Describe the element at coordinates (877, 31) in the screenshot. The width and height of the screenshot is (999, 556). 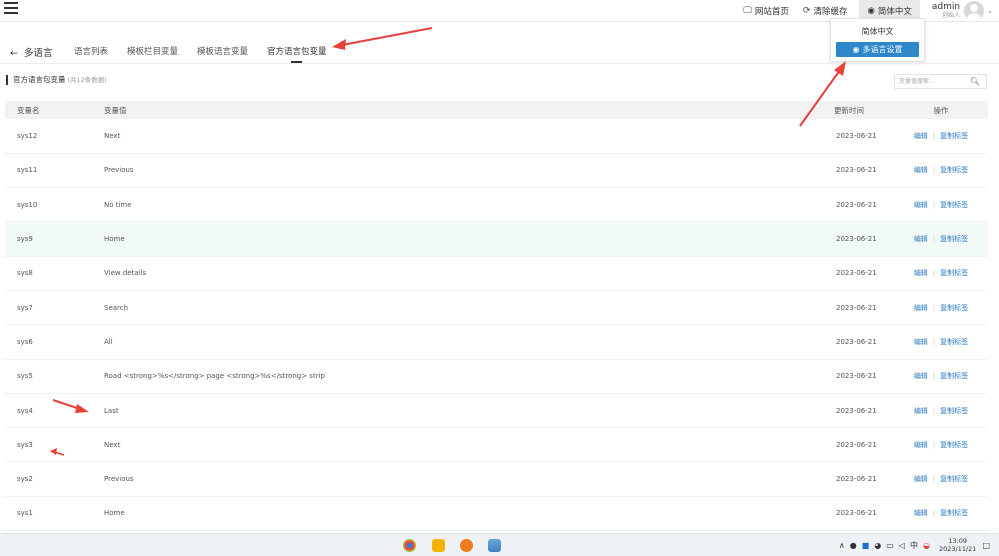
I see `dropdown-current-language: 简体中文` at that location.